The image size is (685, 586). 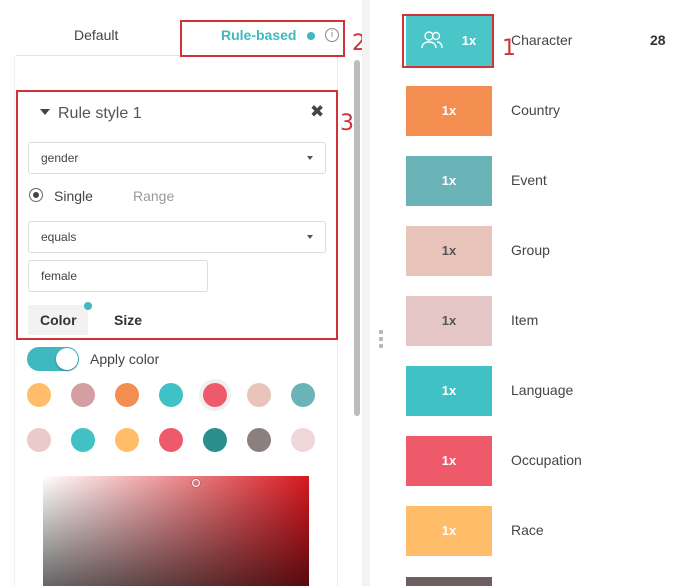 I want to click on category-name: Item, so click(x=525, y=320).